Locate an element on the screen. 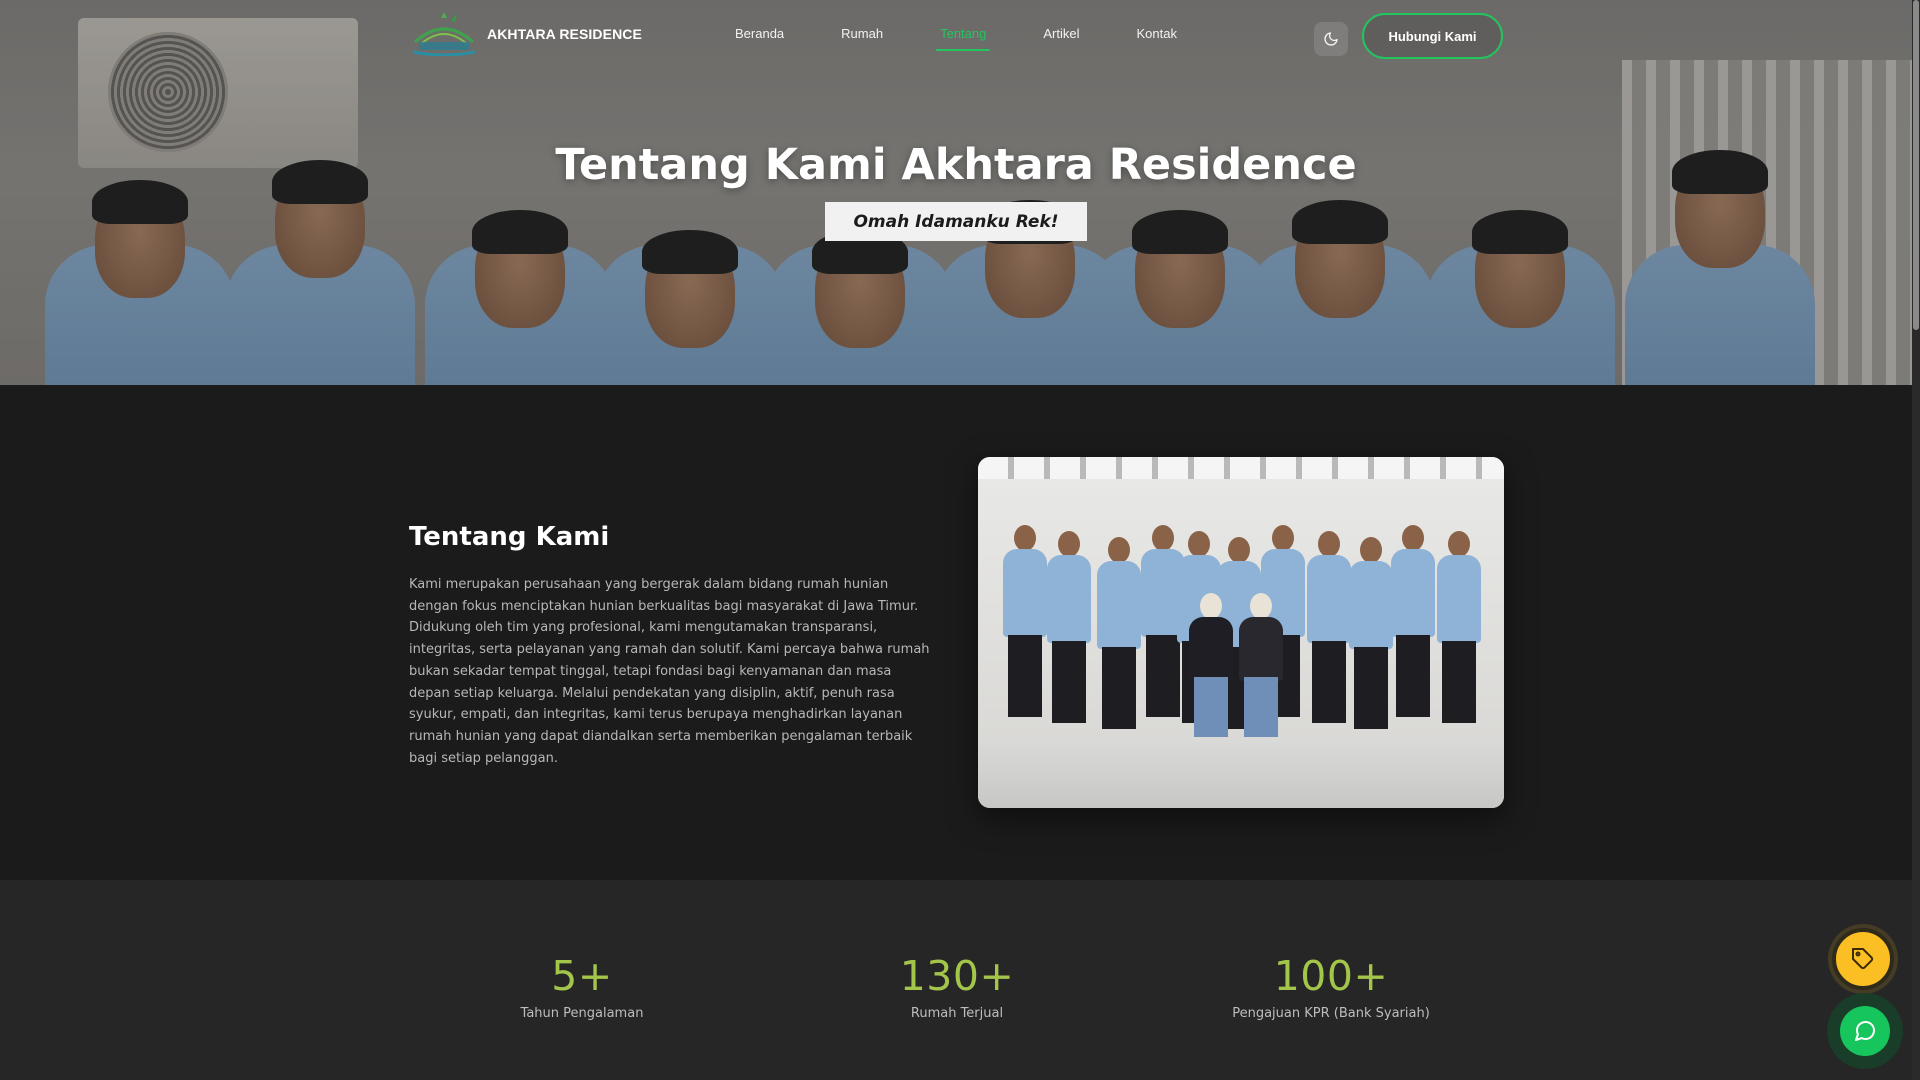  stat-value: 130+ is located at coordinates (957, 976).